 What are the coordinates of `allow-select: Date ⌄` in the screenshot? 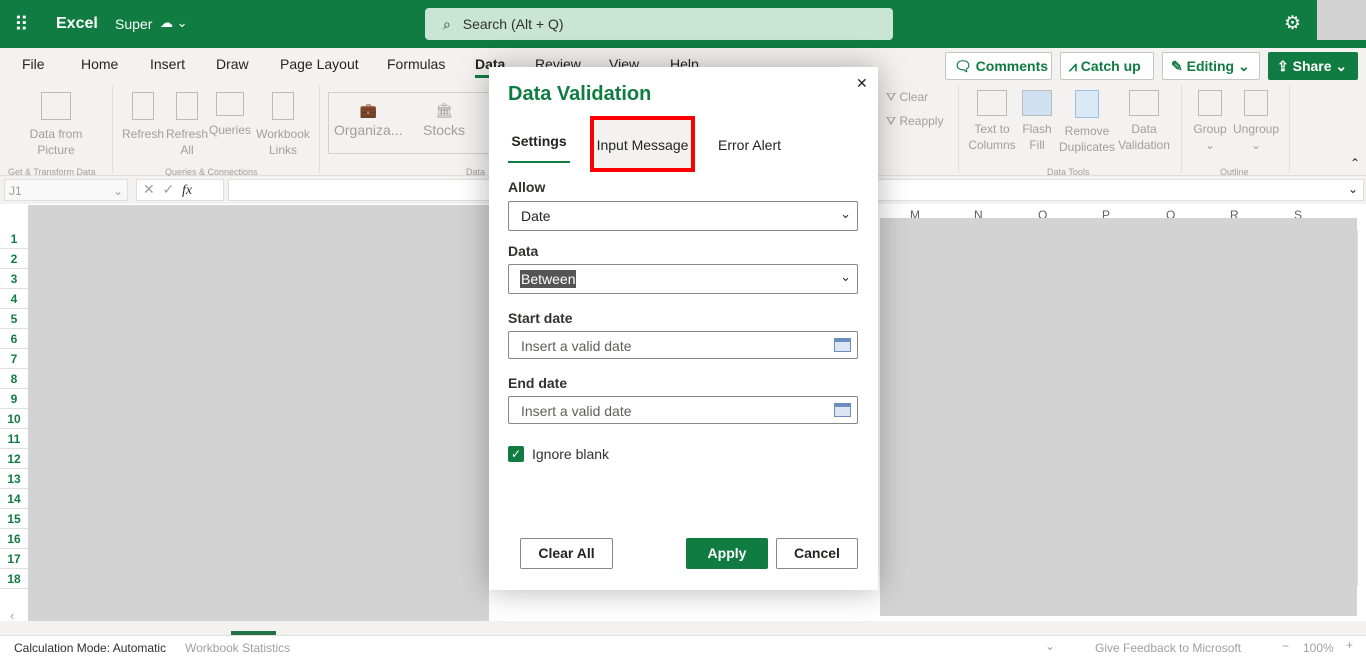 It's located at (683, 216).